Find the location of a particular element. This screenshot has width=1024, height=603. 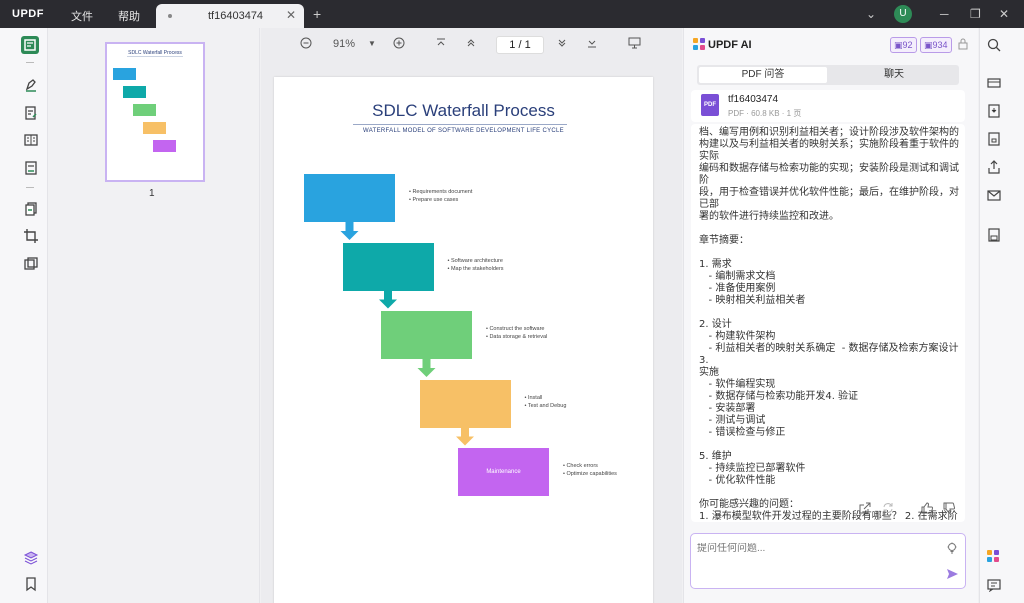

ai-logo-icon is located at coordinates (699, 44).